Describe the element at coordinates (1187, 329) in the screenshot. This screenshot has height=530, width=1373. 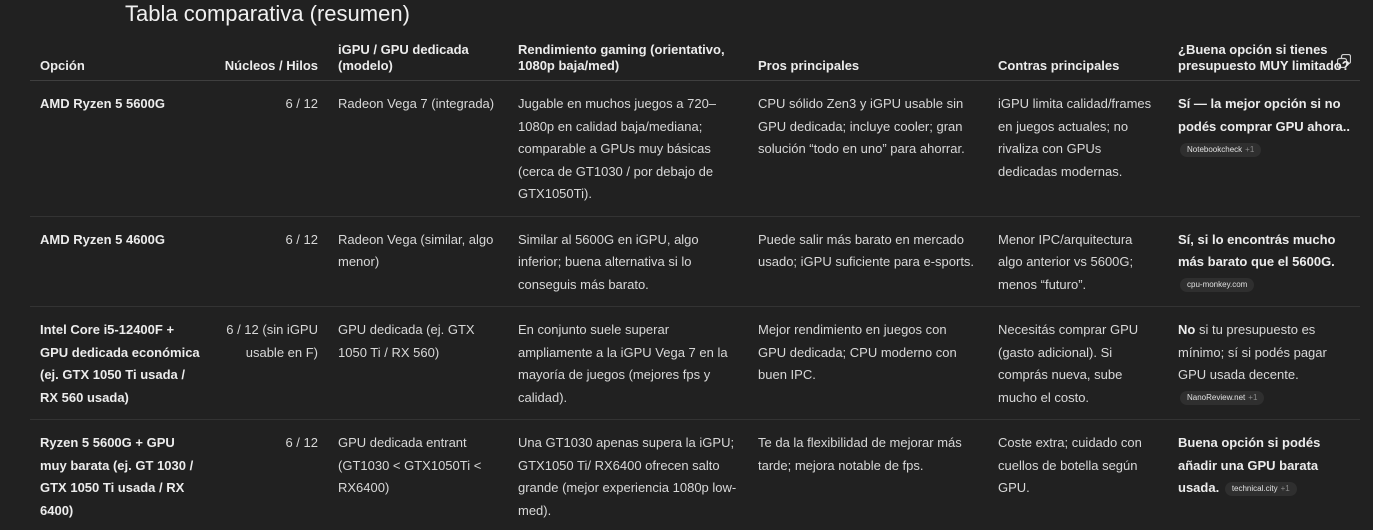
I see `verdict-bold-text: No` at that location.